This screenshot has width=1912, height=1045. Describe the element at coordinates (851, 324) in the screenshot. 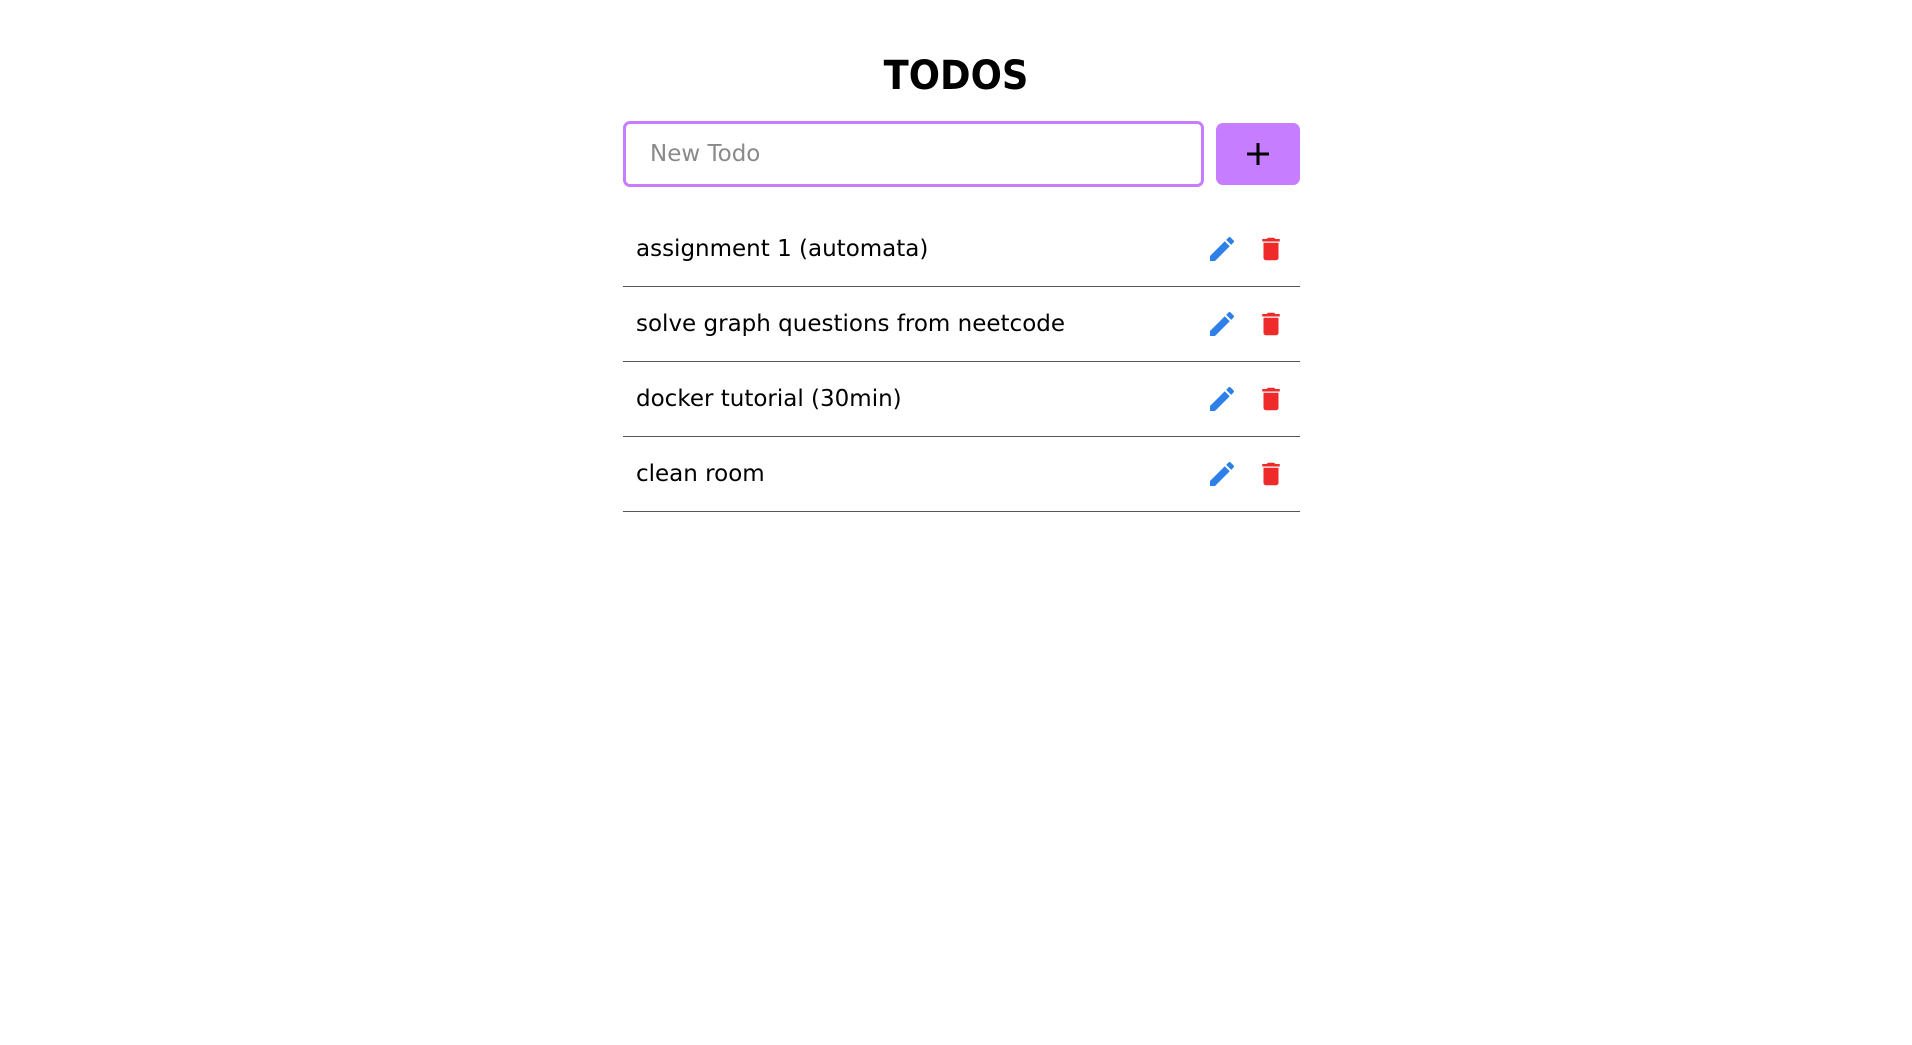

I see `todo-text: solve graph questions from neetcode` at that location.